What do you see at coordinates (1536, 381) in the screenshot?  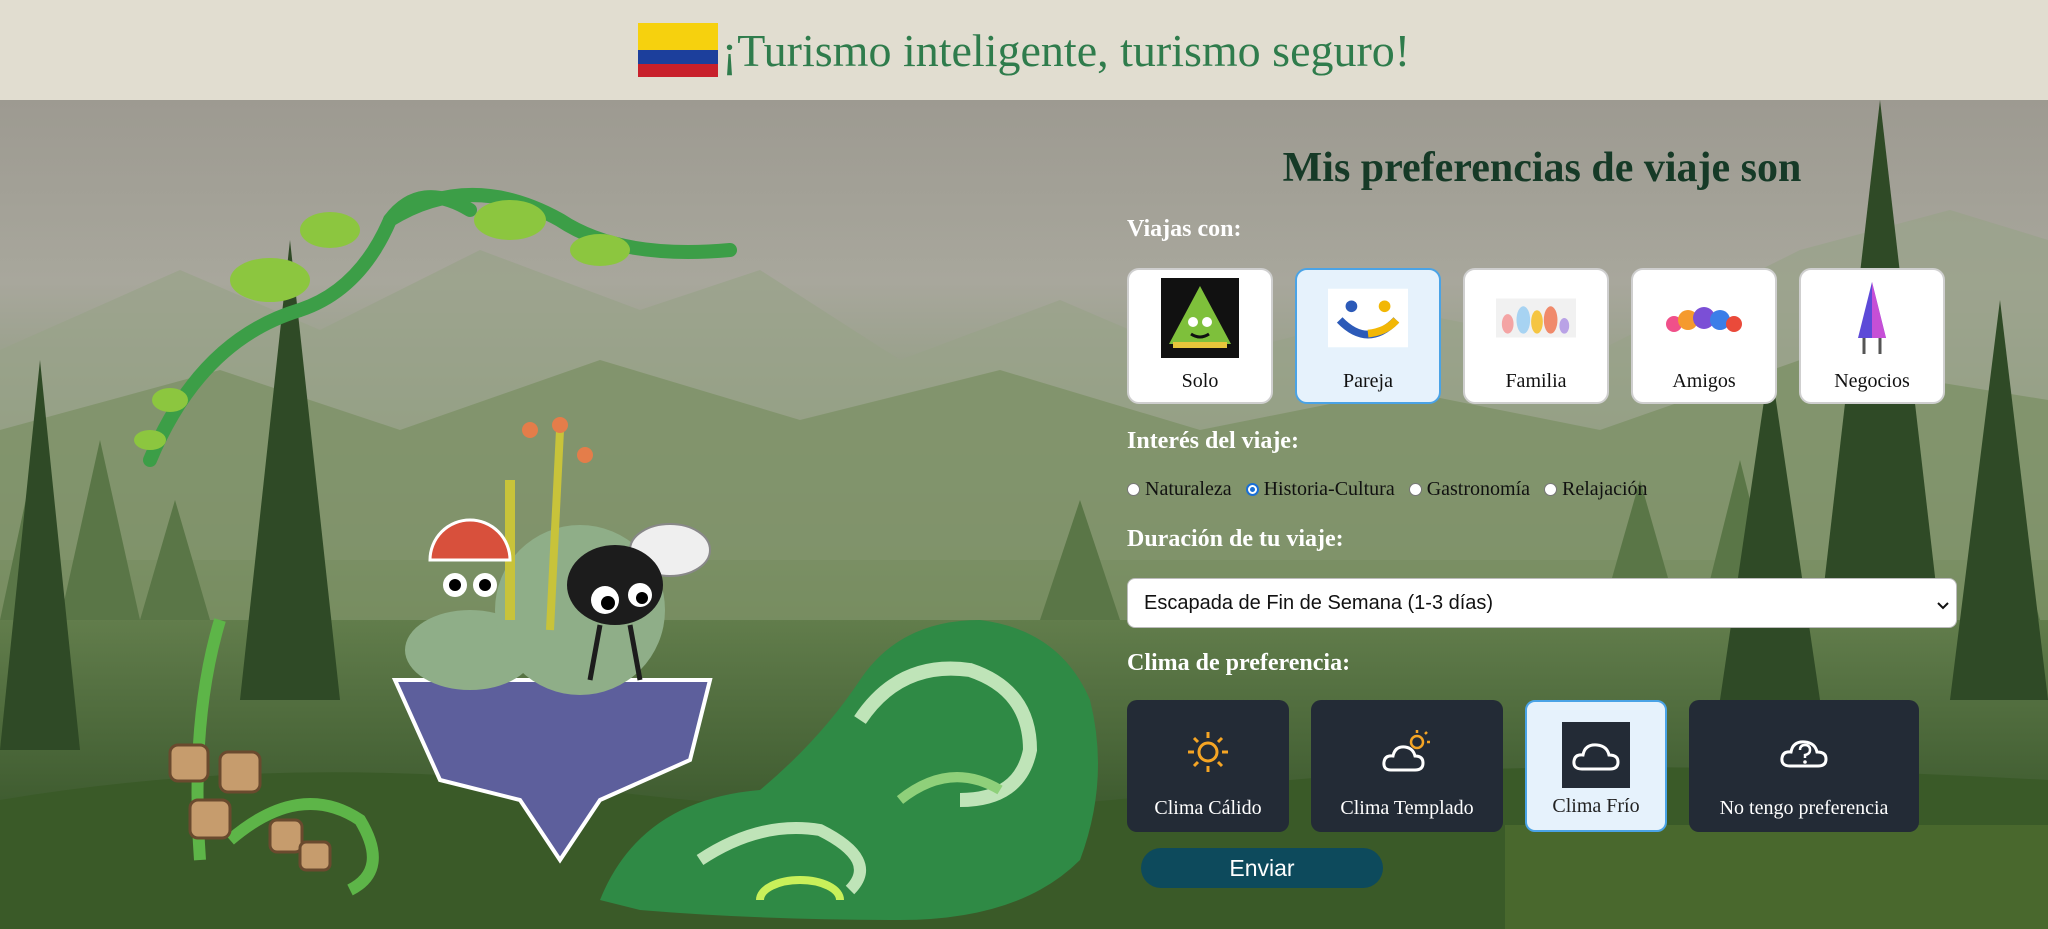 I see `companion-label: Familia` at bounding box center [1536, 381].